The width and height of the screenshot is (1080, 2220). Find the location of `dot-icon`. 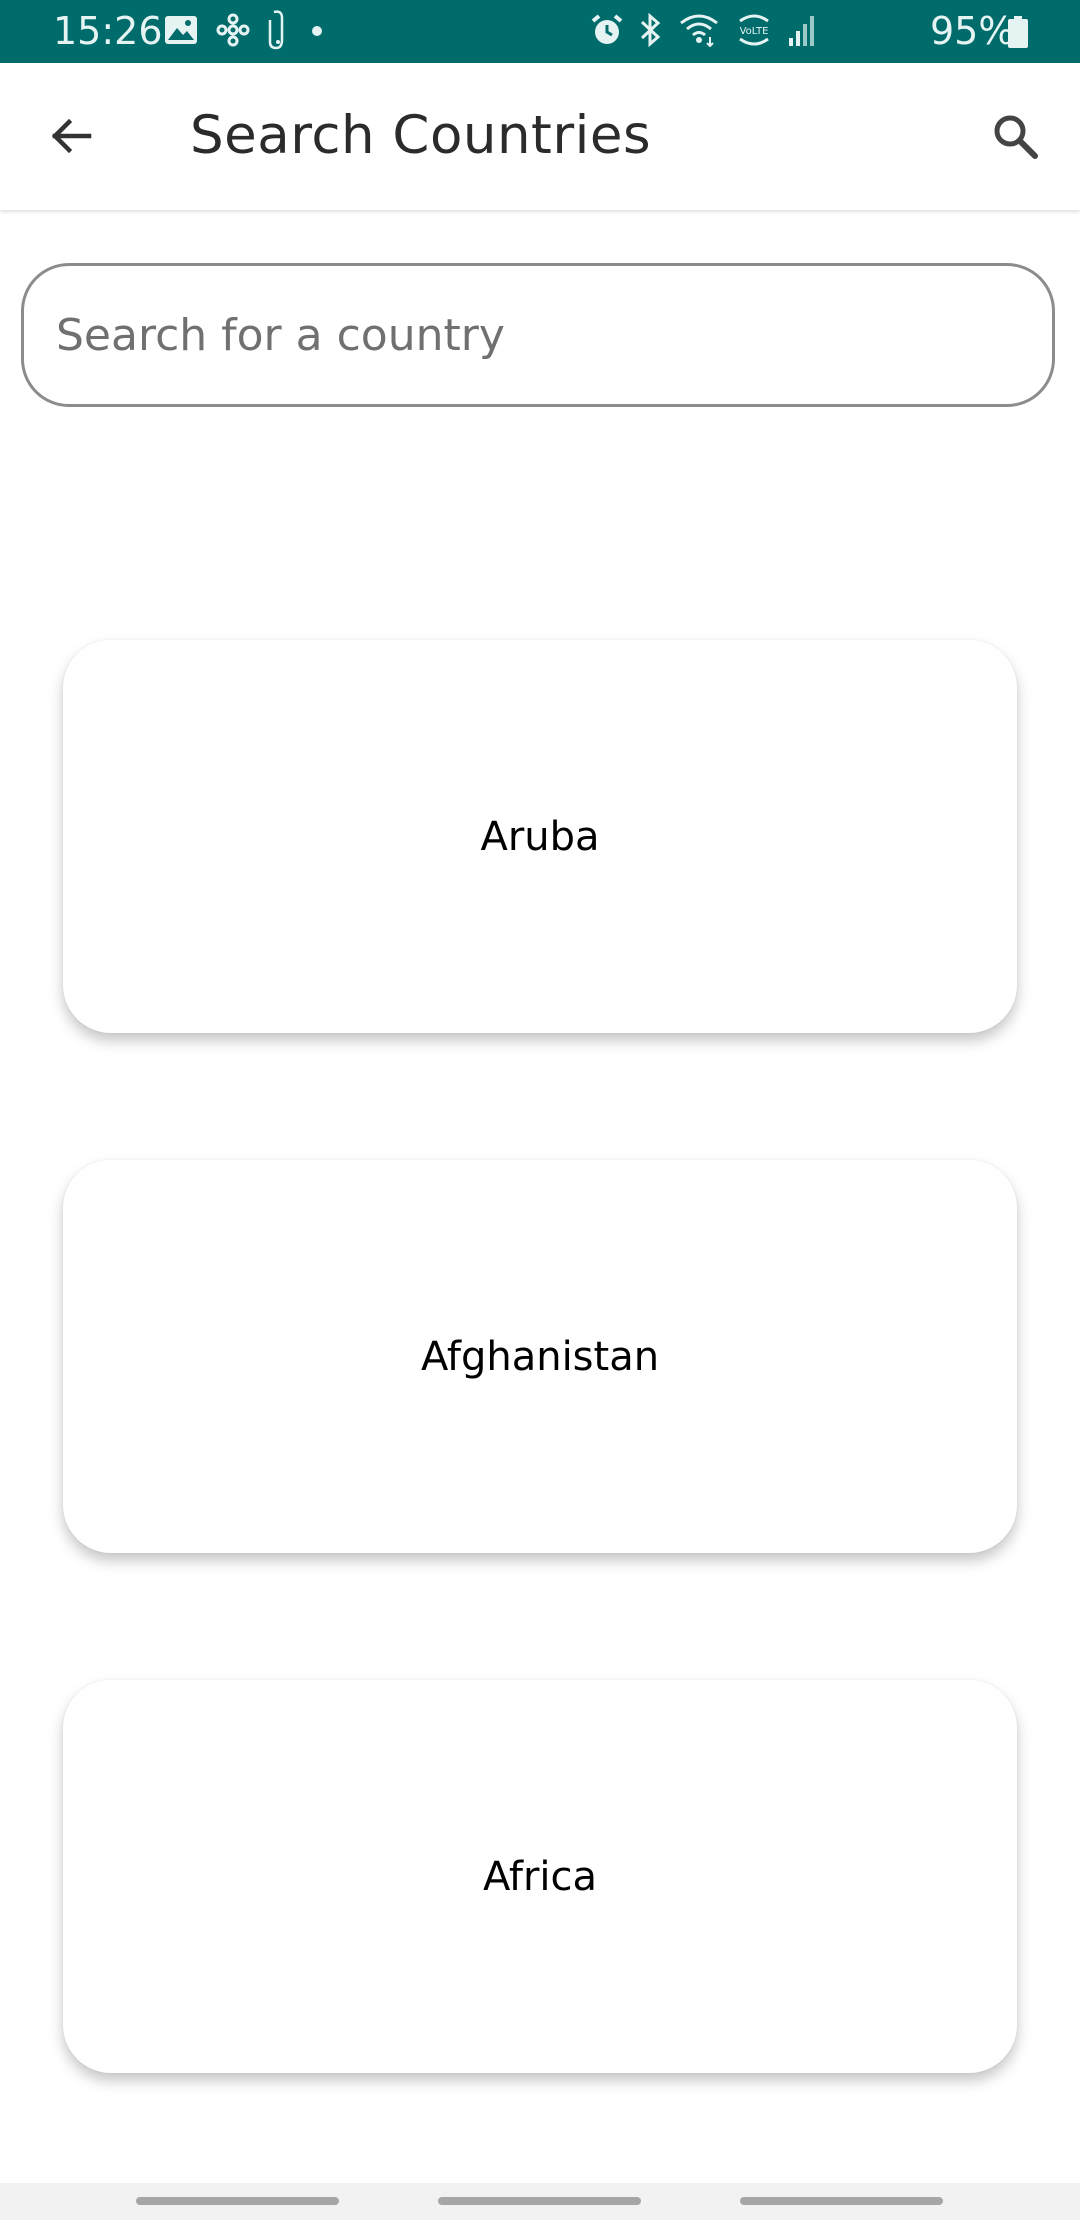

dot-icon is located at coordinates (317, 32).